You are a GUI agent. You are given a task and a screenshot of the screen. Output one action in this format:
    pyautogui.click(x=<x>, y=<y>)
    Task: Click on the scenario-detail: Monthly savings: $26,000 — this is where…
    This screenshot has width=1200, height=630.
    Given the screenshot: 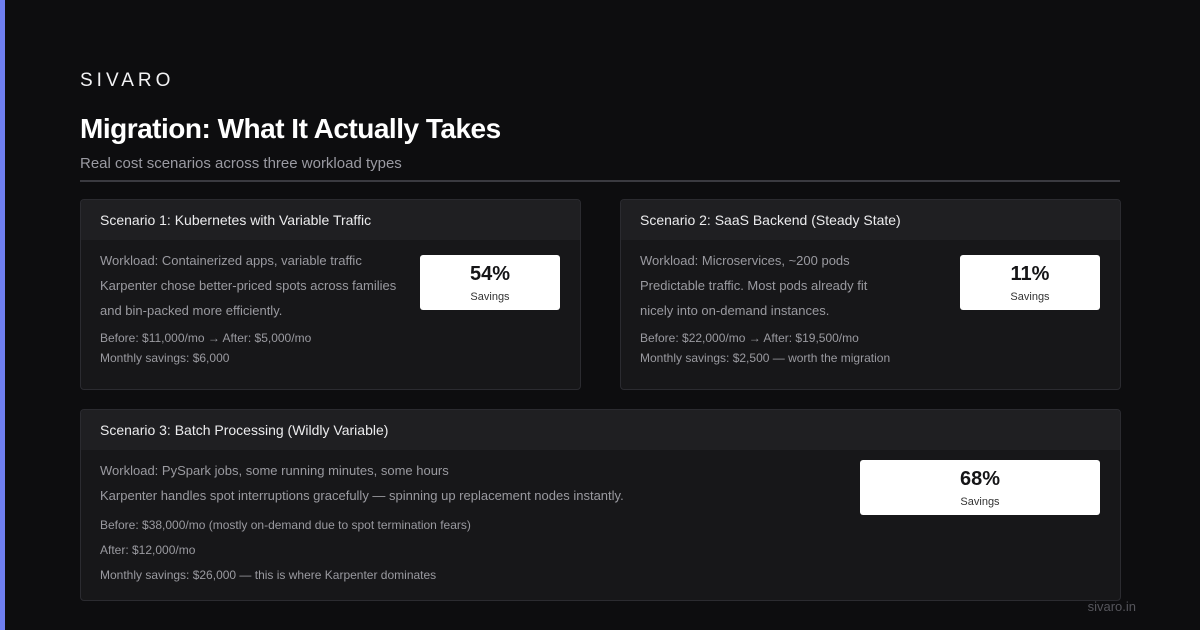 What is the action you would take?
    pyautogui.click(x=268, y=575)
    